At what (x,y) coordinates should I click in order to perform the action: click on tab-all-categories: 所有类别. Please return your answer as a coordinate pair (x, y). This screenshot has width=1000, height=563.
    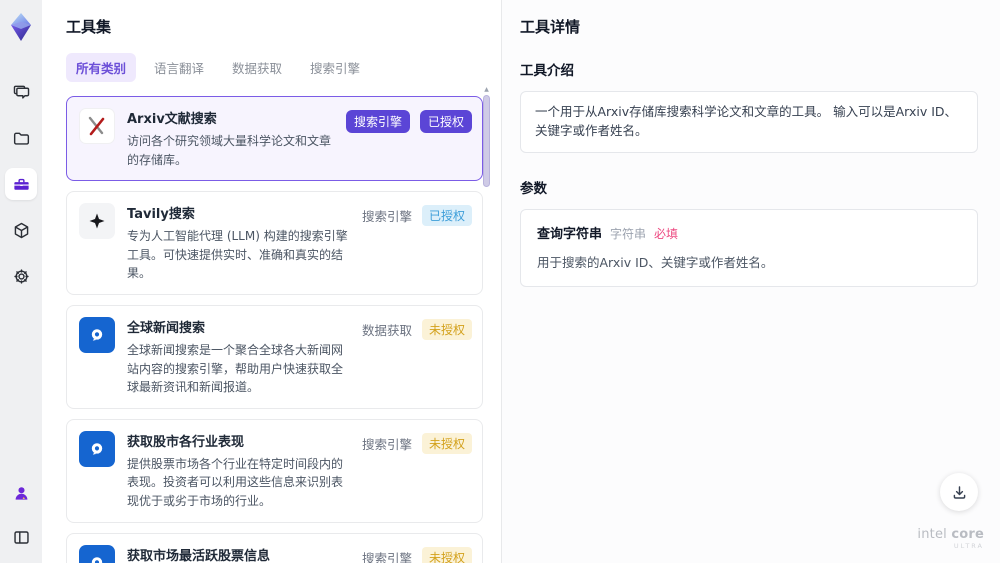
    Looking at the image, I should click on (101, 67).